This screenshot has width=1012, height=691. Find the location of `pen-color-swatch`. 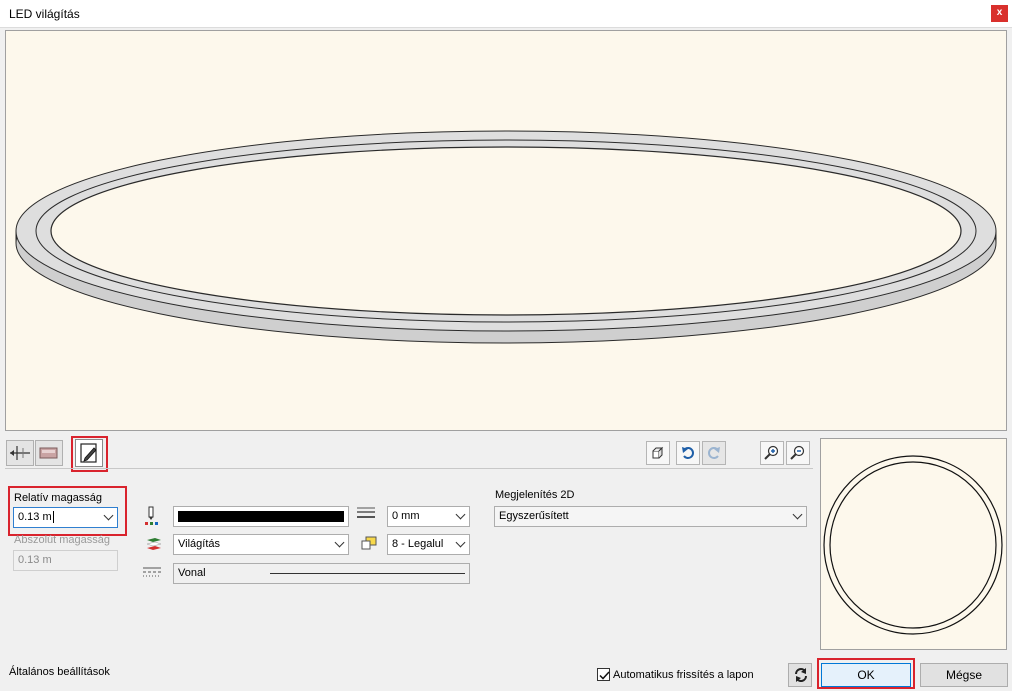

pen-color-swatch is located at coordinates (261, 516).